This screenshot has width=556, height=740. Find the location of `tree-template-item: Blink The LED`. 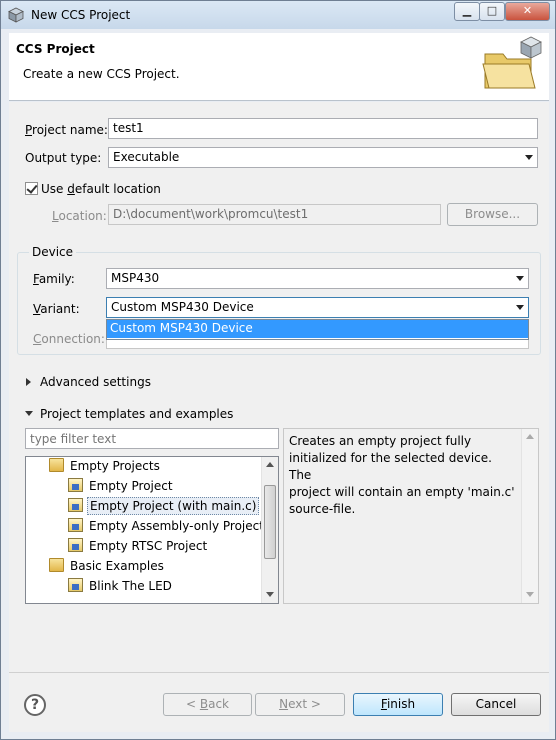

tree-template-item: Blink The LED is located at coordinates (121, 587).